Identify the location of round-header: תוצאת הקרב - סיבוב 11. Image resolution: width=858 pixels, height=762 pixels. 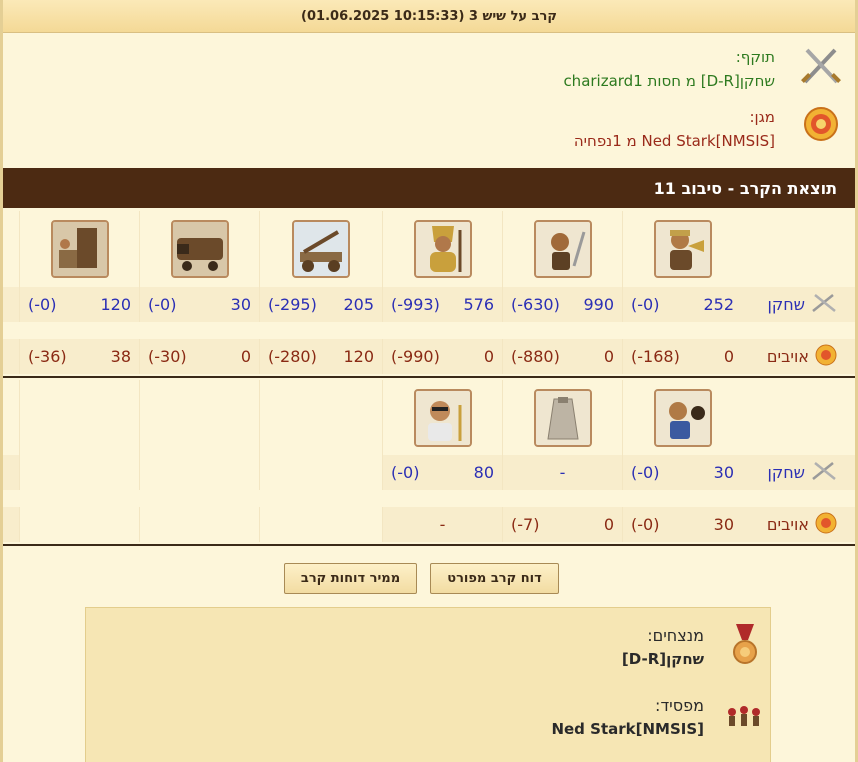
(429, 188).